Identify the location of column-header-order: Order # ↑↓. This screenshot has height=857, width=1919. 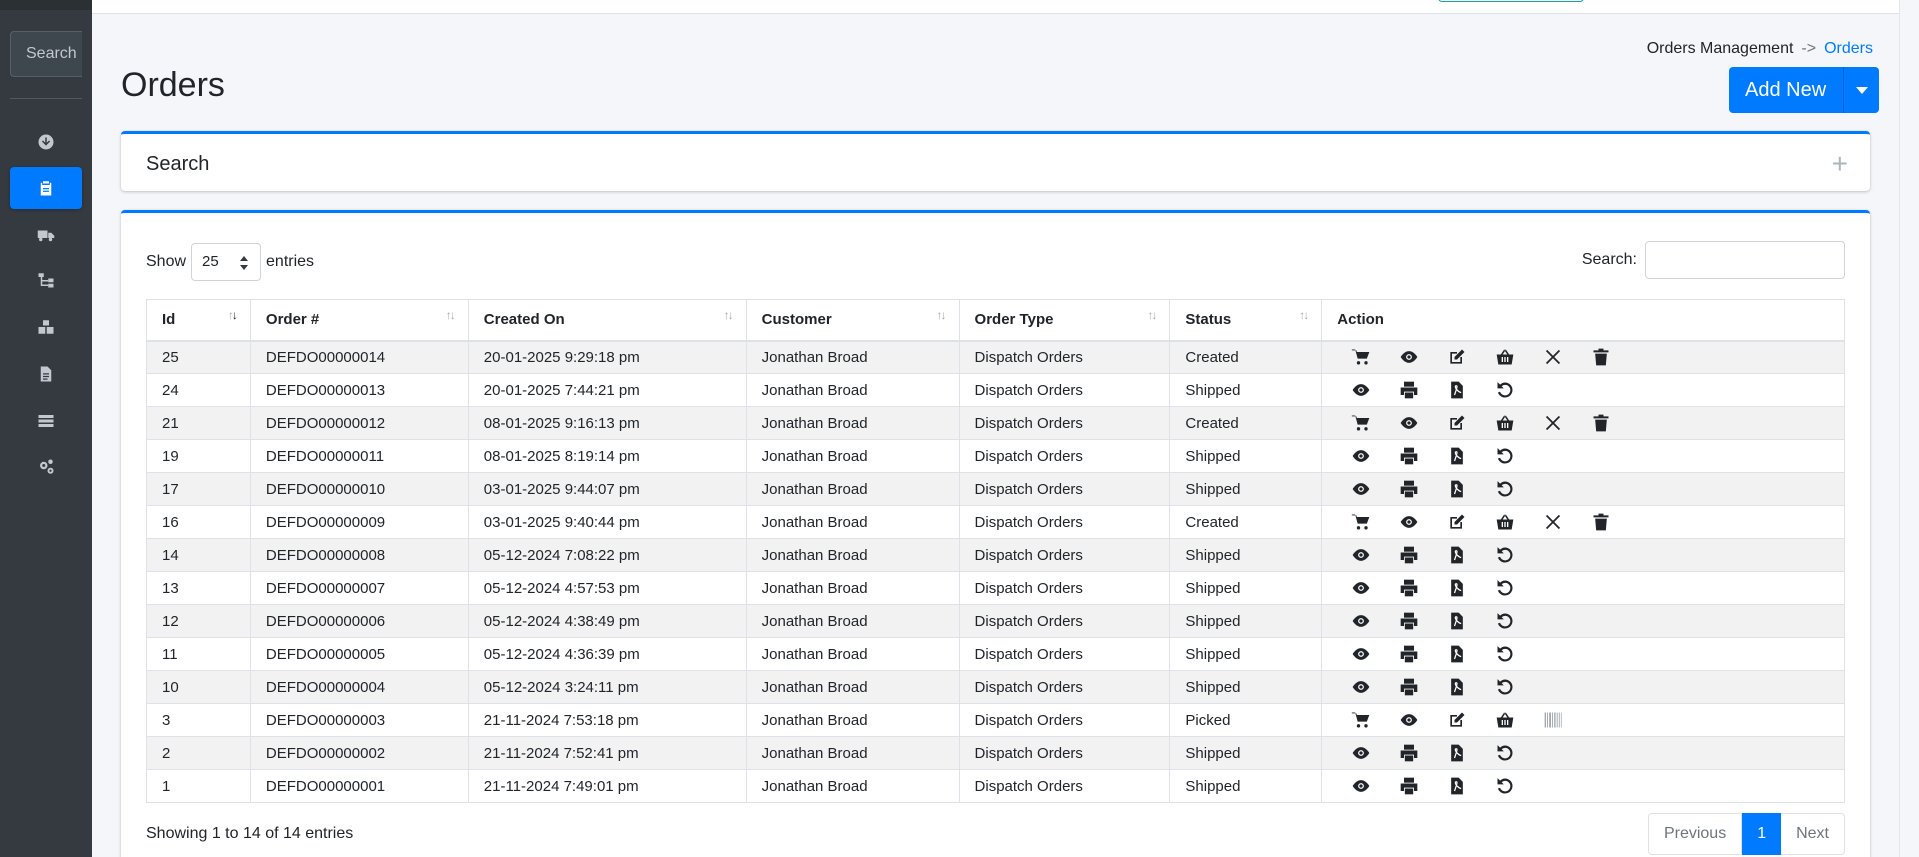
(359, 320).